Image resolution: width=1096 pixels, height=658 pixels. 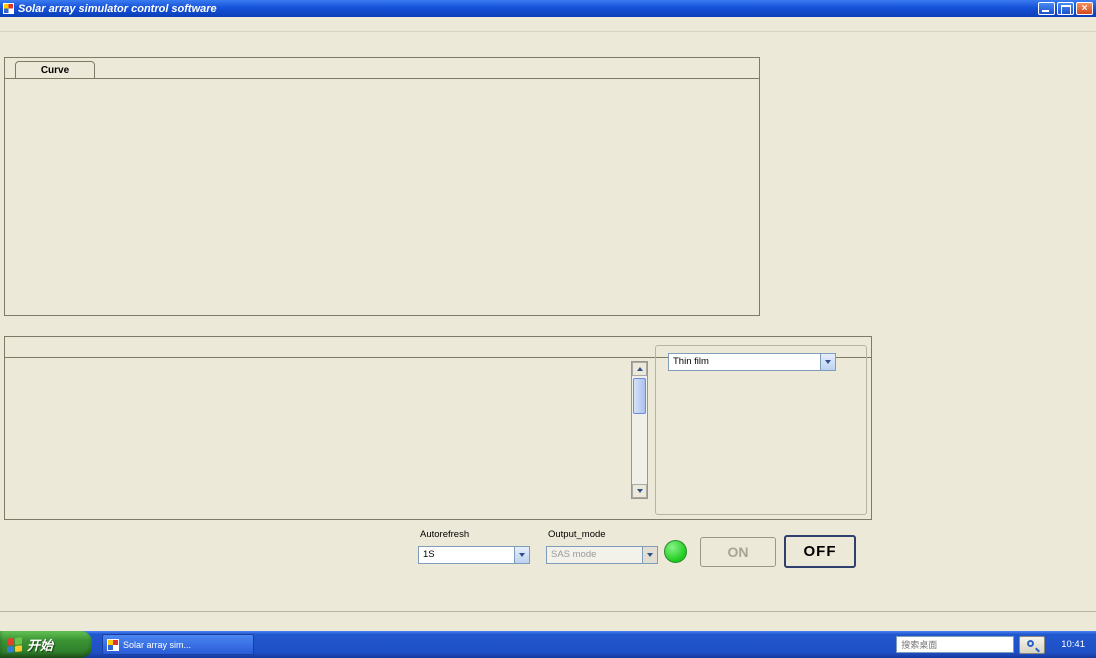 I want to click on output-mode-value: SAS mode, so click(x=574, y=554).